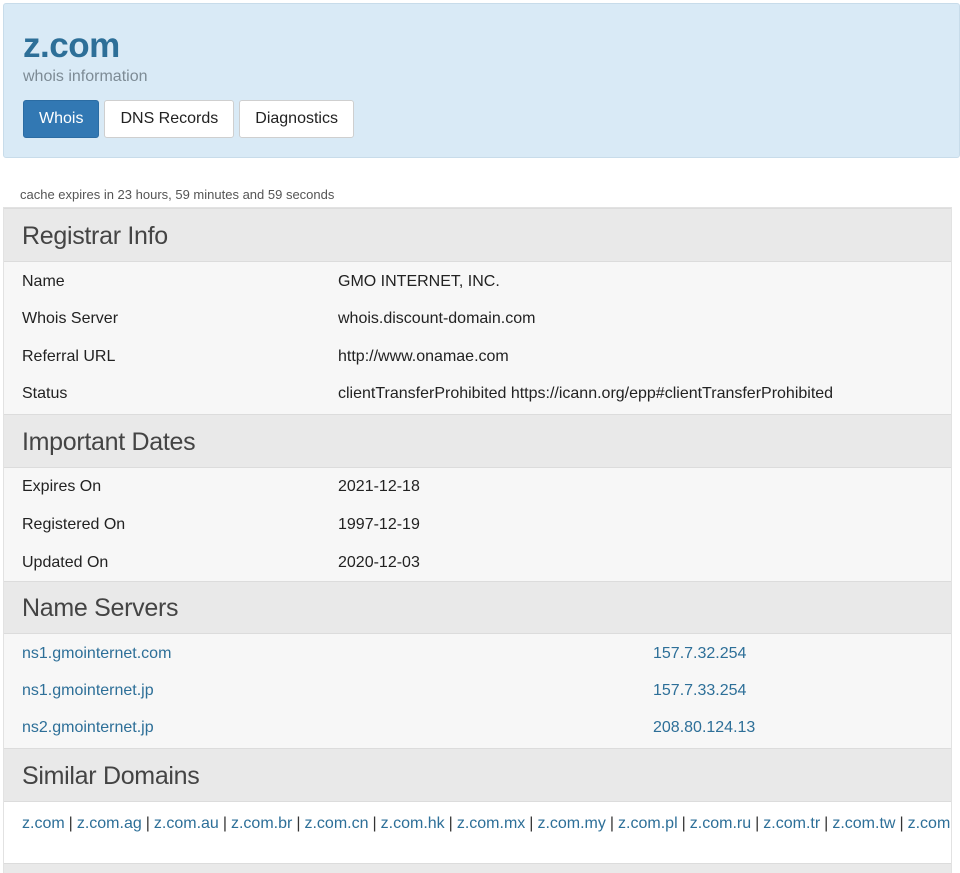 This screenshot has width=960, height=873. I want to click on similar-domain-link: z.com.hk, so click(413, 823).